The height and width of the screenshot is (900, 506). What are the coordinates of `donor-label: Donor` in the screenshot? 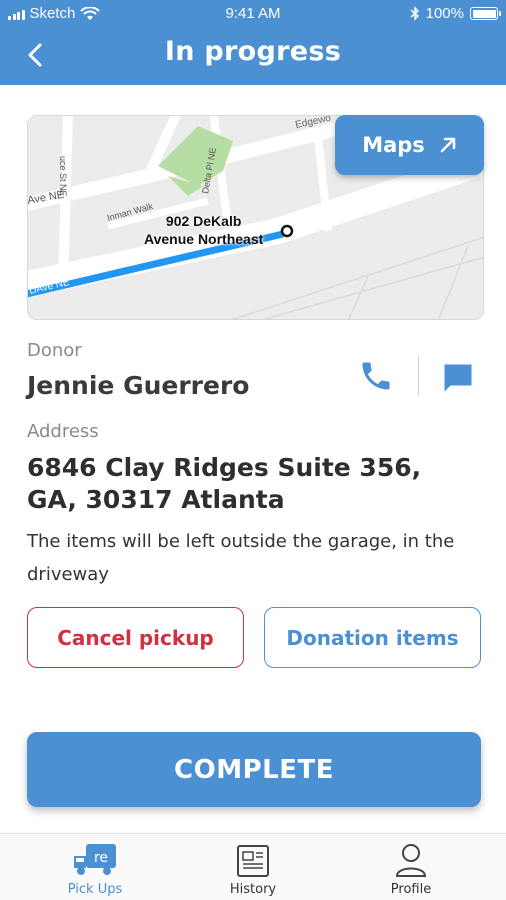 It's located at (54, 350).